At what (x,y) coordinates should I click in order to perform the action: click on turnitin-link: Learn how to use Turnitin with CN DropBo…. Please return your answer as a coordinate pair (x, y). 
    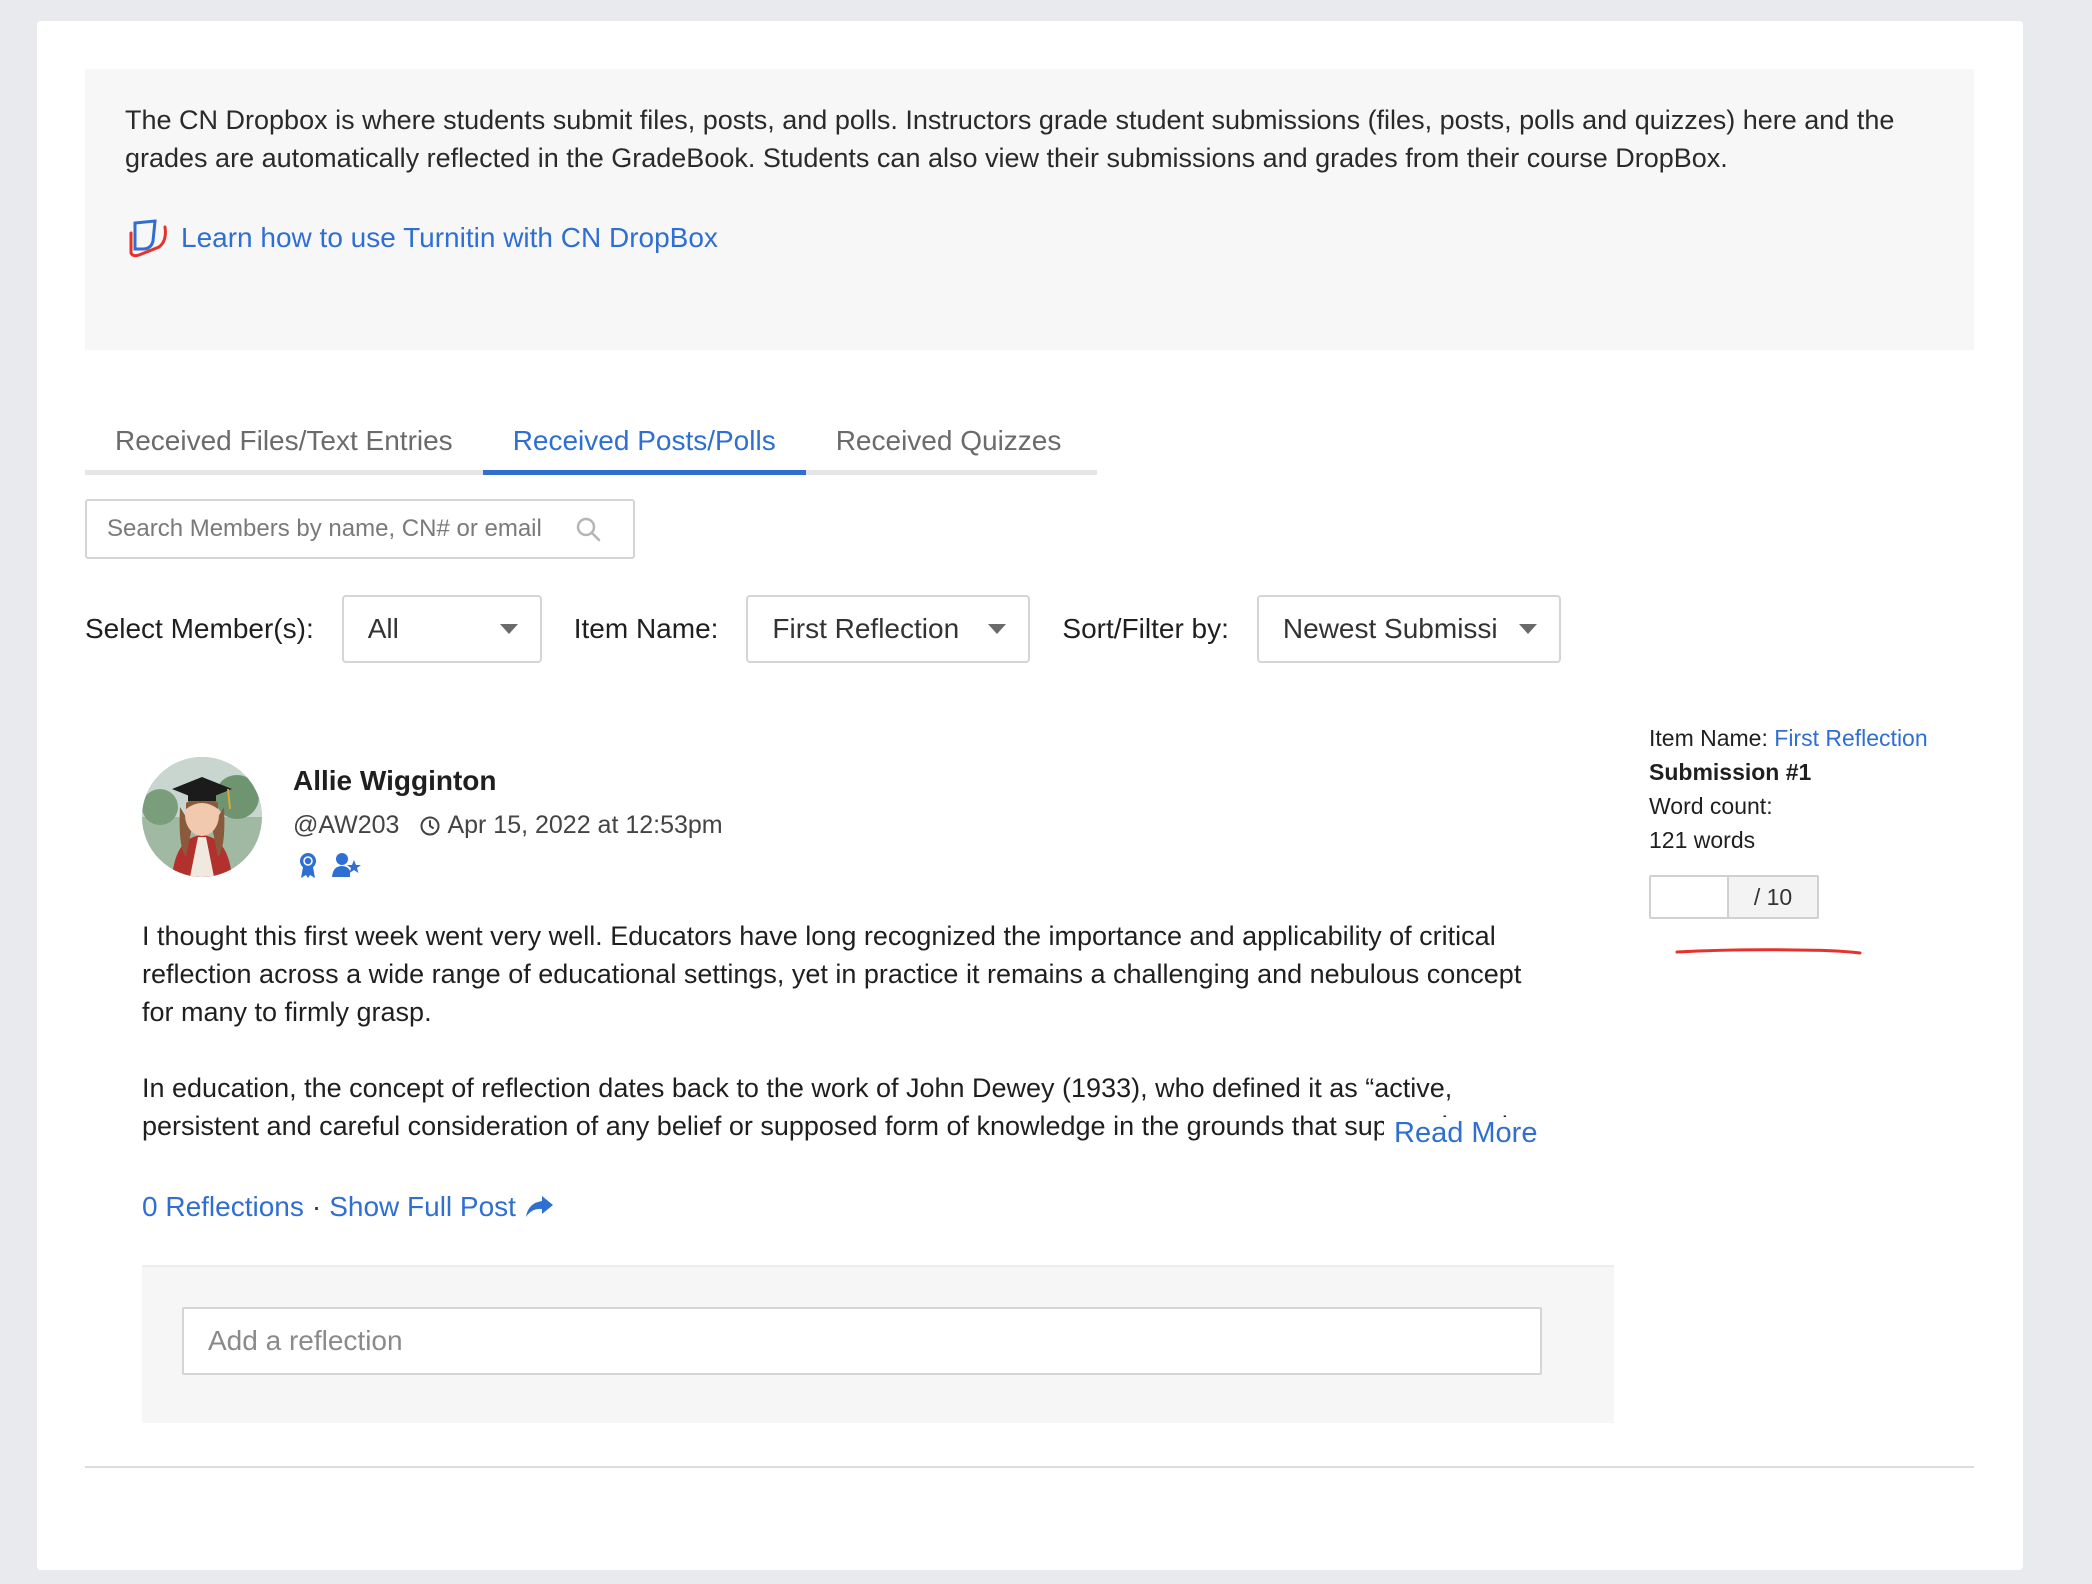
    Looking at the image, I should click on (449, 238).